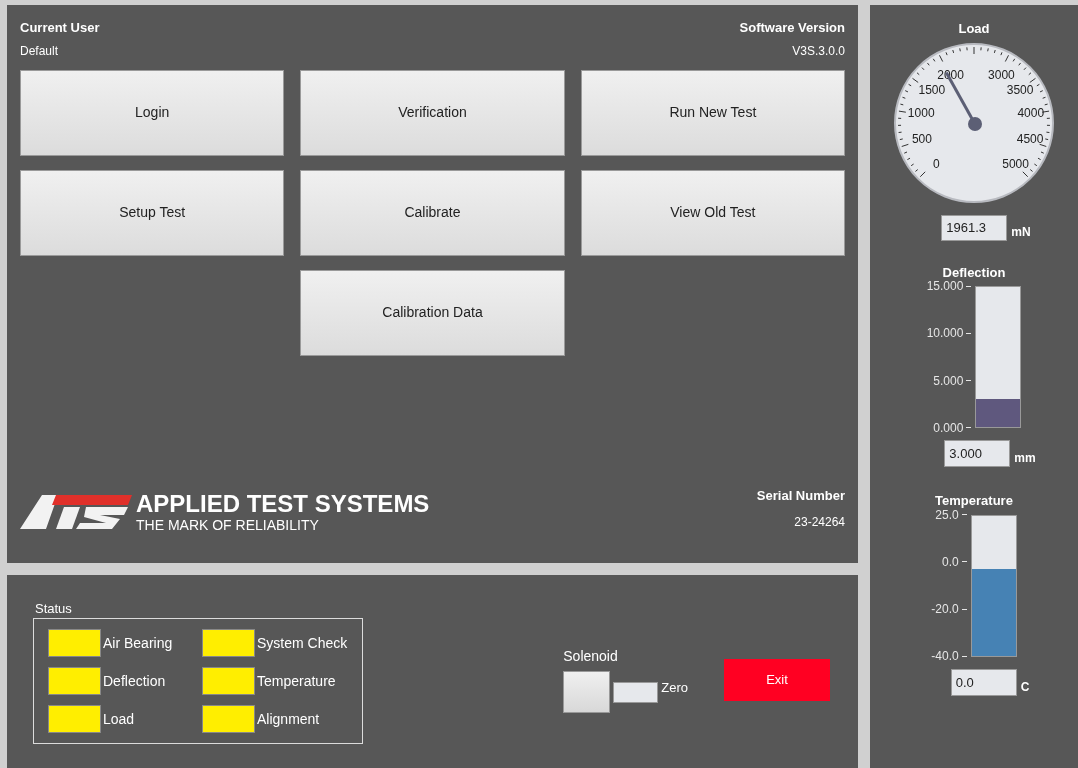 This screenshot has height=768, width=1078. What do you see at coordinates (818, 51) in the screenshot?
I see `version-value: V3S.3.0.0` at bounding box center [818, 51].